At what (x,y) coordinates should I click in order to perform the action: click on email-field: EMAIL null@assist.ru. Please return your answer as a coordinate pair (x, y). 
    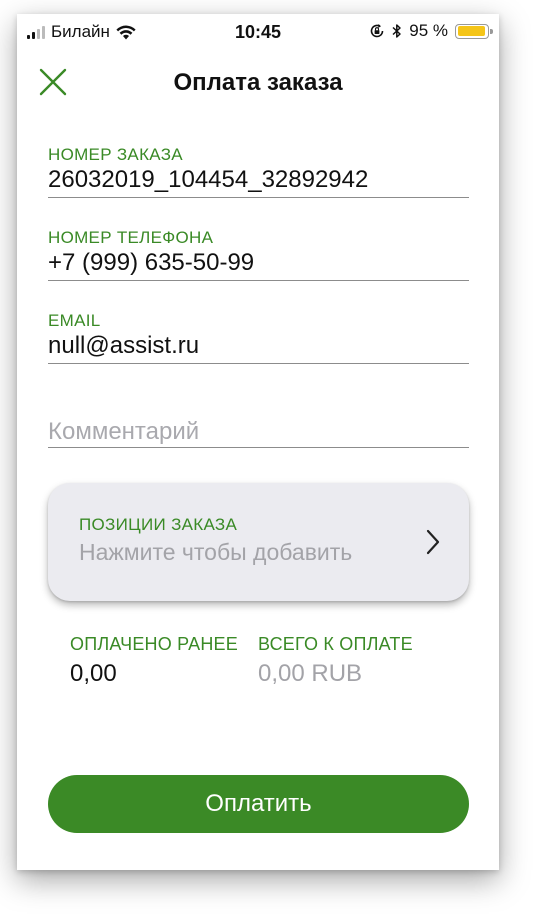
    Looking at the image, I should click on (258, 337).